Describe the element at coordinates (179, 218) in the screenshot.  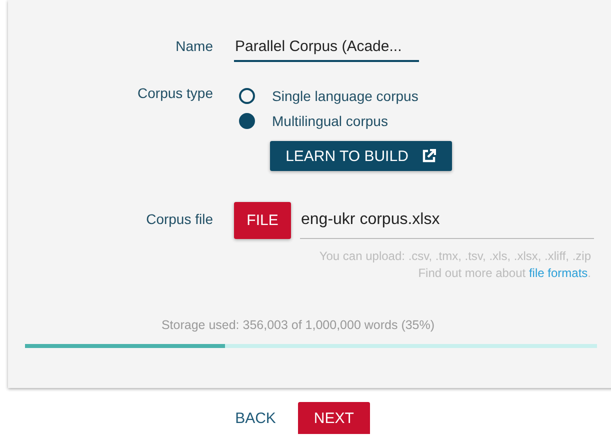
I see `corpus-file-label: Corpus file` at that location.